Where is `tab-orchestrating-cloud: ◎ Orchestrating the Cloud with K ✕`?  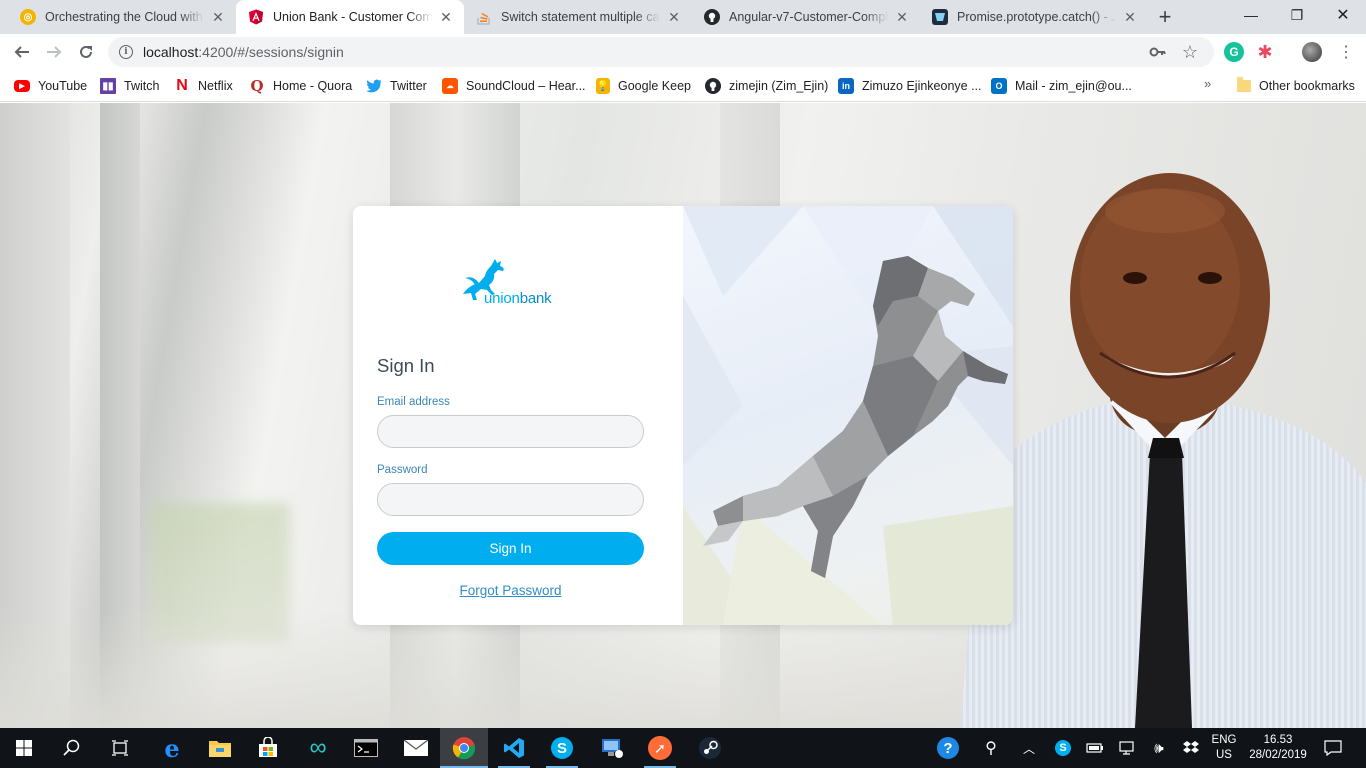 tab-orchestrating-cloud: ◎ Orchestrating the Cloud with K ✕ is located at coordinates (122, 17).